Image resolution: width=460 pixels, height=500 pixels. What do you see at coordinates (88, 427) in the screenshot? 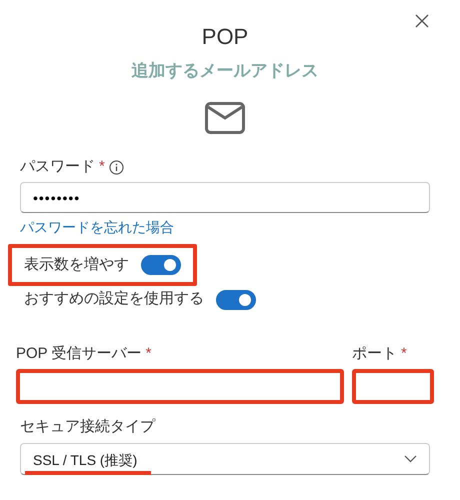
I see `field-label: セキュア接続タイプ` at bounding box center [88, 427].